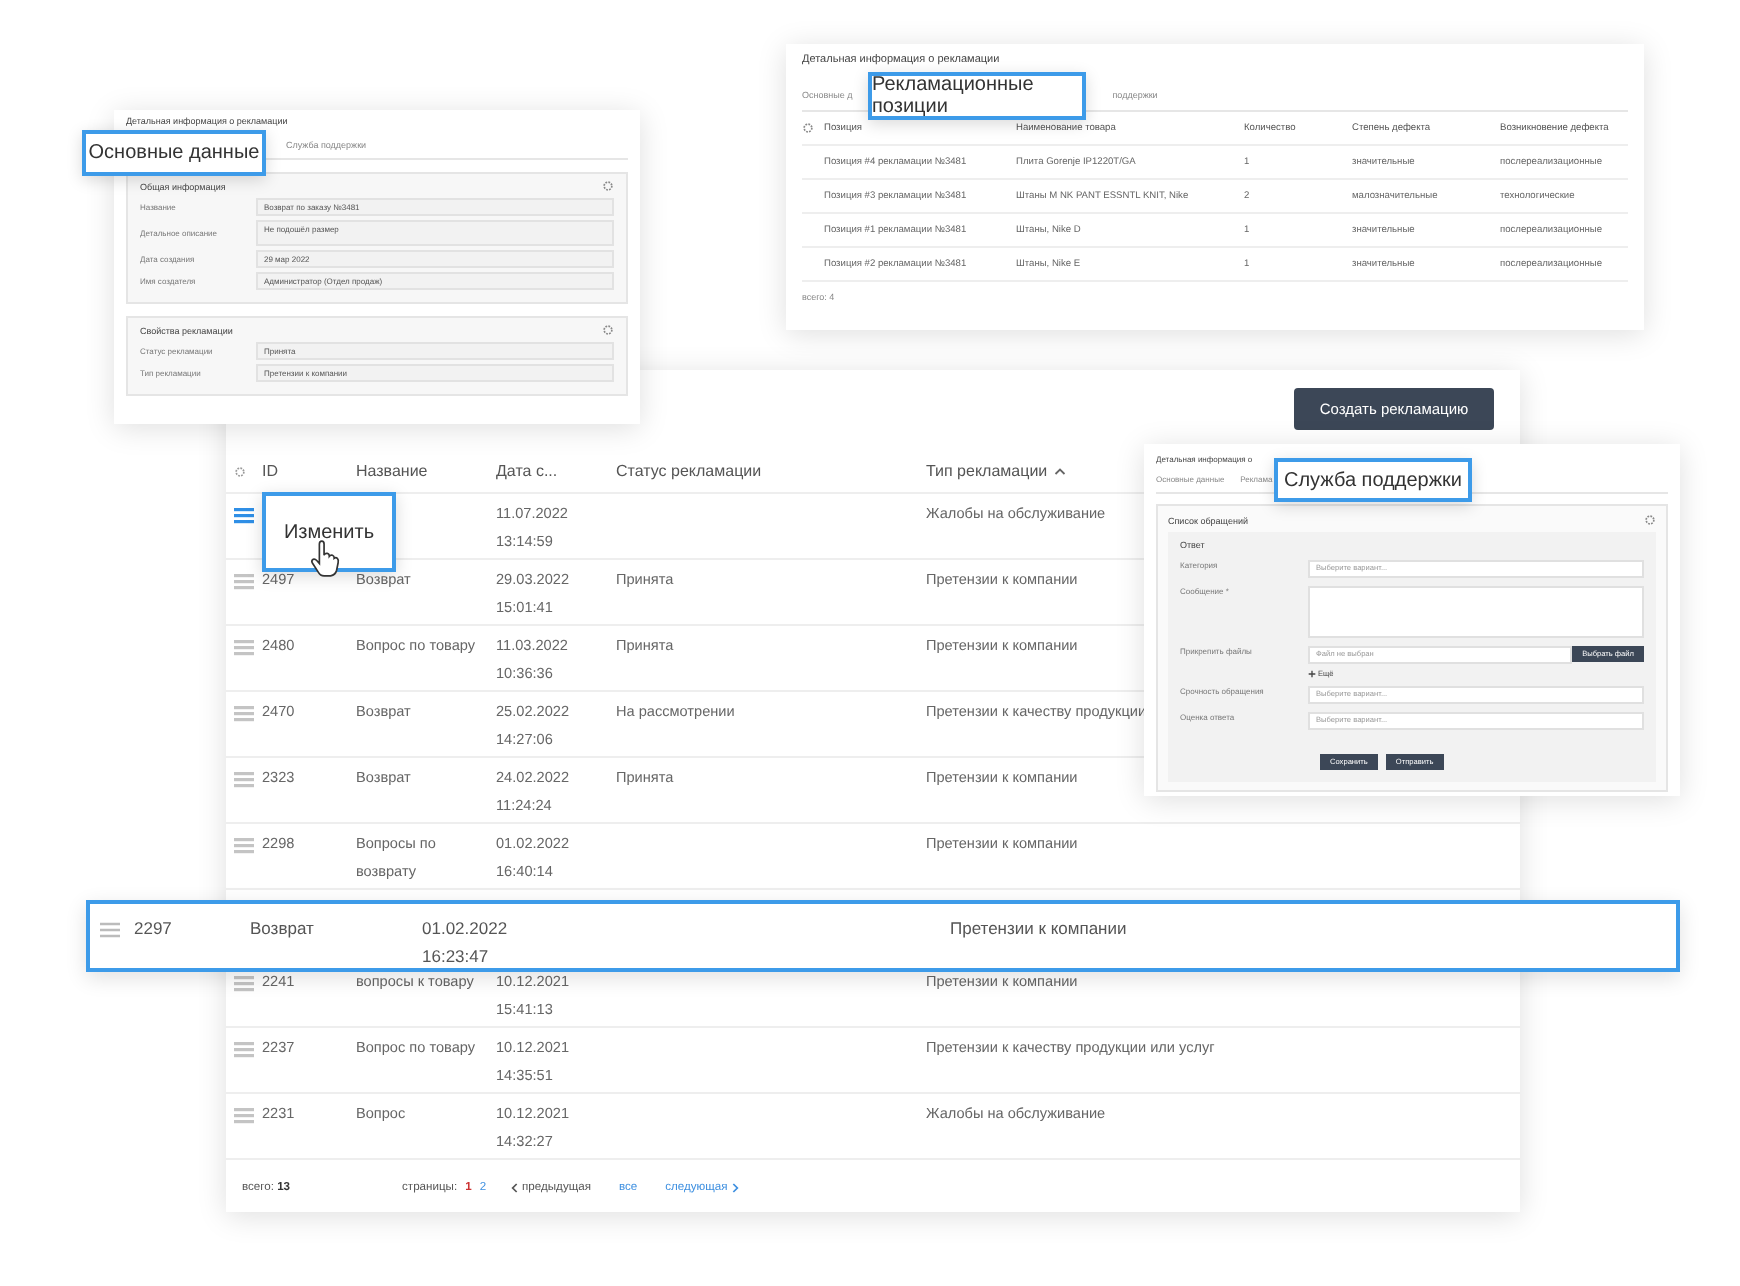  Describe the element at coordinates (514, 1188) in the screenshot. I see `chevron-left-icon` at that location.